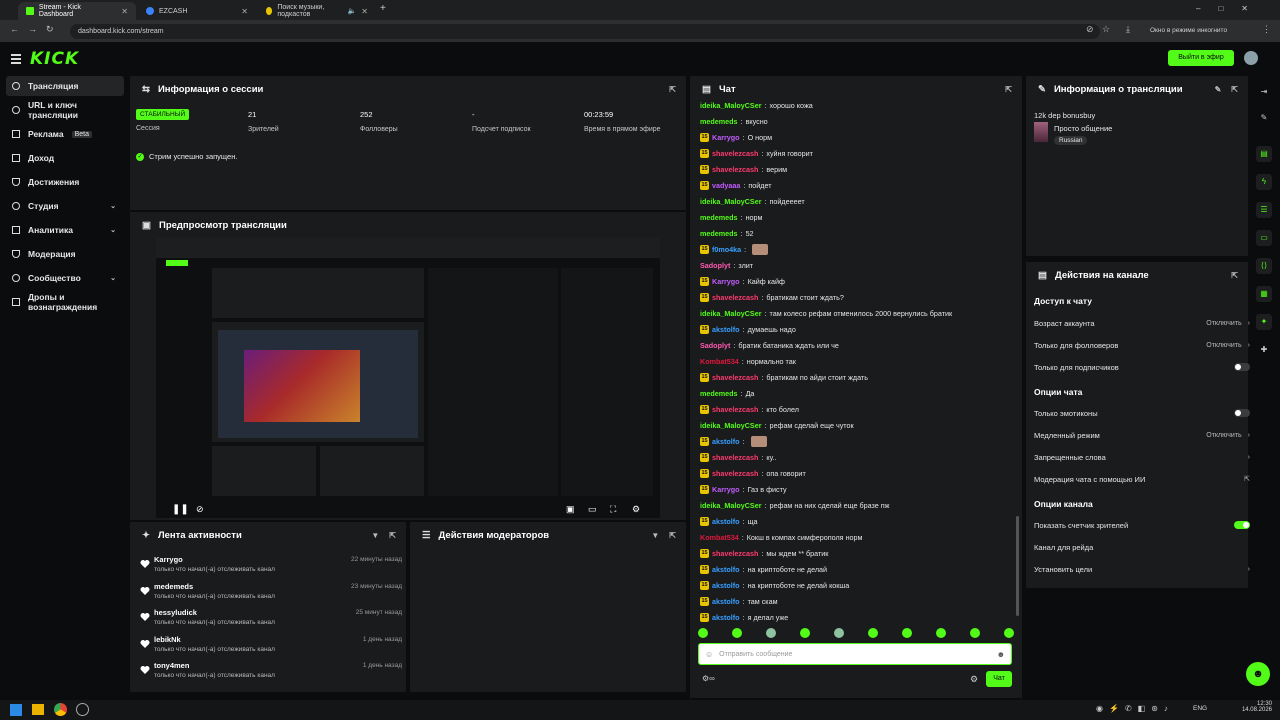 The height and width of the screenshot is (720, 1280). I want to click on edit-icon: ✎, so click(1218, 89).